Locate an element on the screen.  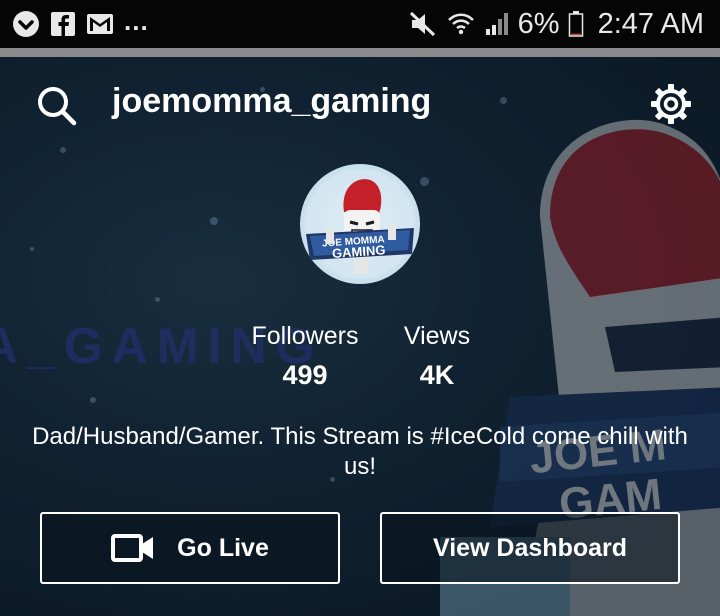
status-bar-divider is located at coordinates (360, 52).